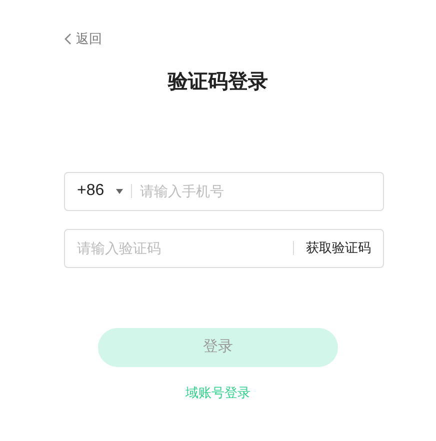  What do you see at coordinates (68, 38) in the screenshot?
I see `chevron-left-icon` at bounding box center [68, 38].